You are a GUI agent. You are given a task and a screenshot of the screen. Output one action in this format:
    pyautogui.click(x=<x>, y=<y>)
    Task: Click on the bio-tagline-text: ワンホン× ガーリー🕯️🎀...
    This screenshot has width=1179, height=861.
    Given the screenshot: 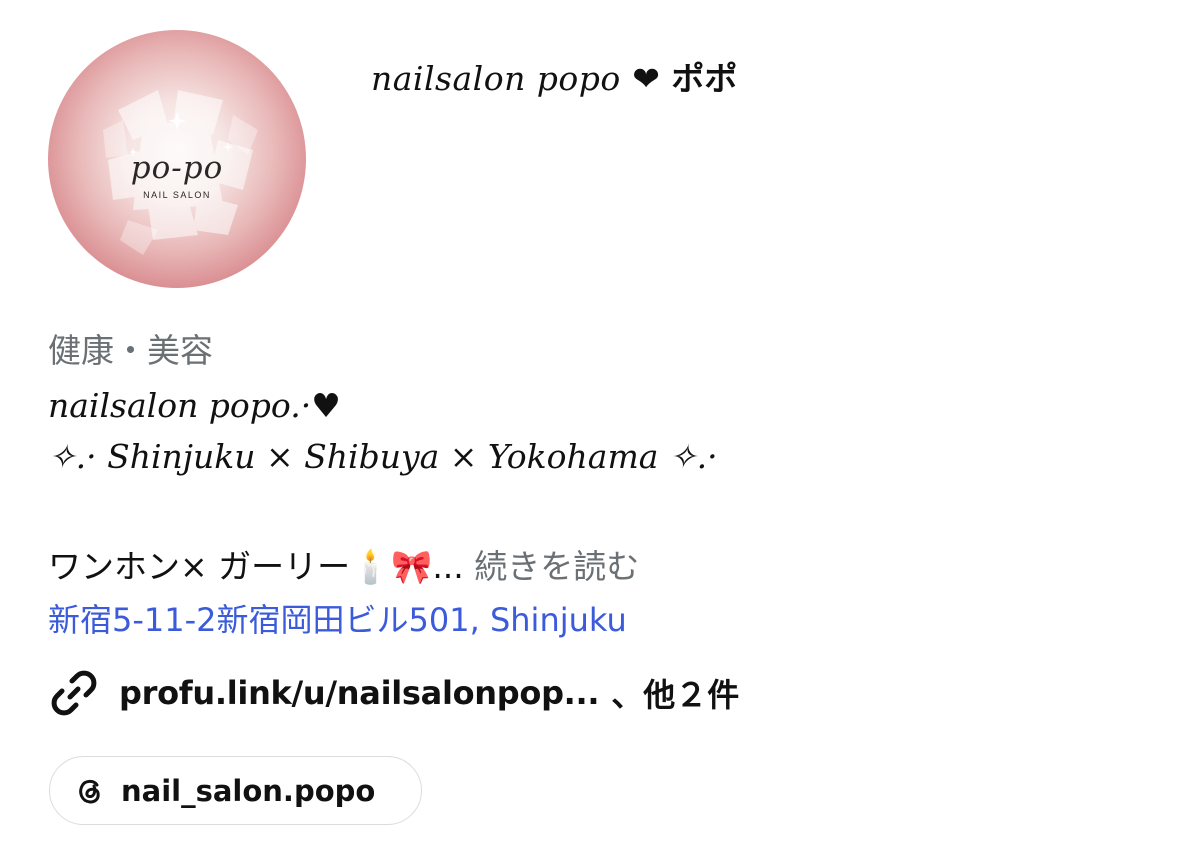 What is the action you would take?
    pyautogui.click(x=256, y=566)
    